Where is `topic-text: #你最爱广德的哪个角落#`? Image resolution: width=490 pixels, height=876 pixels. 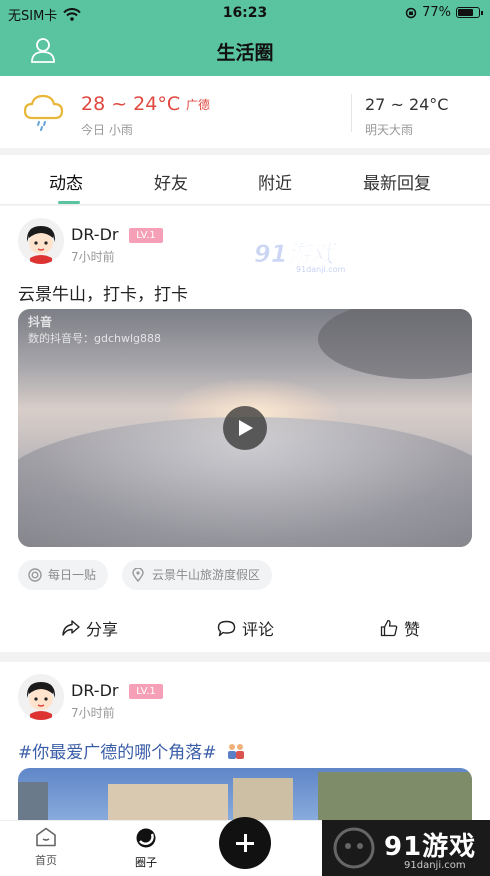 topic-text: #你最爱广德的哪个角落# is located at coordinates (117, 753).